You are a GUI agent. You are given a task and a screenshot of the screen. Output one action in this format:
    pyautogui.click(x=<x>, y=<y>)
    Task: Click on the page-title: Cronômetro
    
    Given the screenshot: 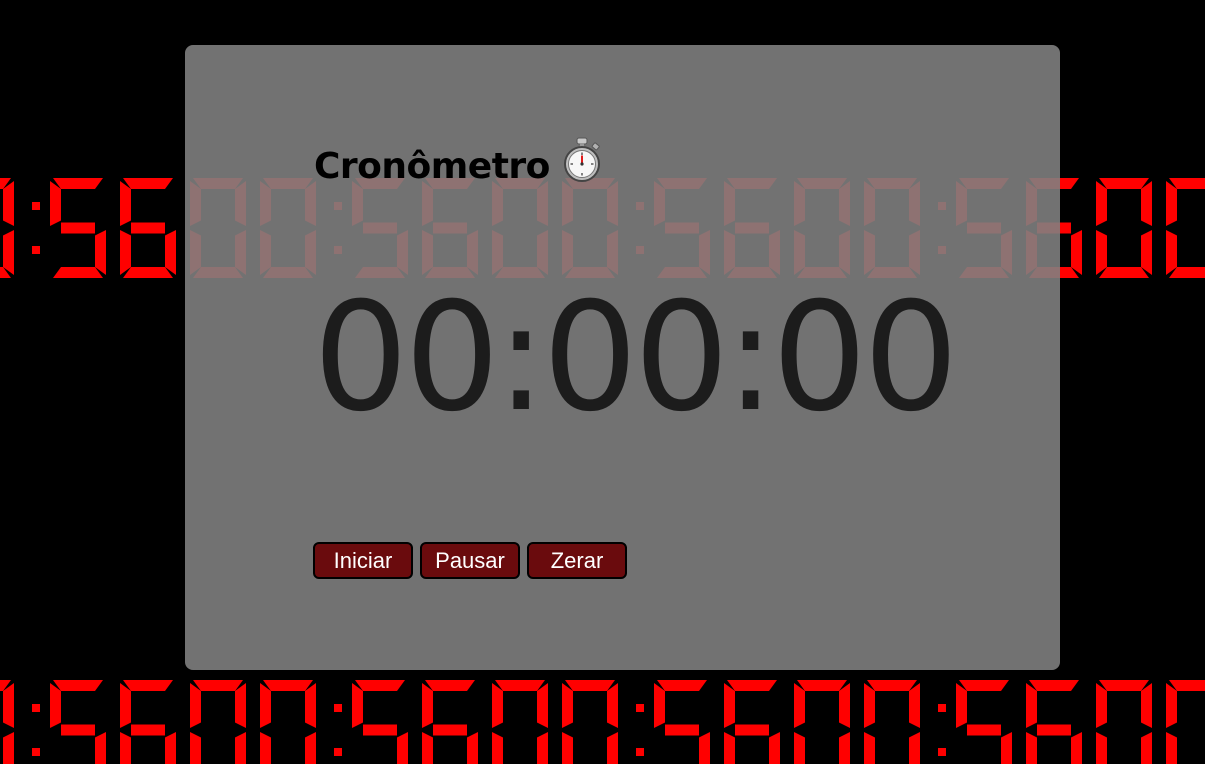 What is the action you would take?
    pyautogui.click(x=459, y=163)
    